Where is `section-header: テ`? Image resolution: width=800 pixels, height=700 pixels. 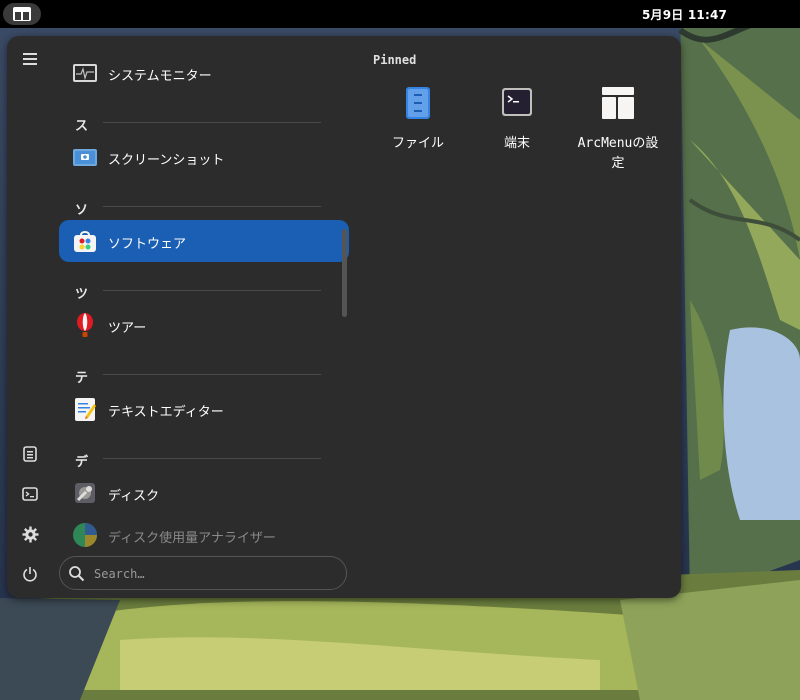 section-header: テ is located at coordinates (82, 378).